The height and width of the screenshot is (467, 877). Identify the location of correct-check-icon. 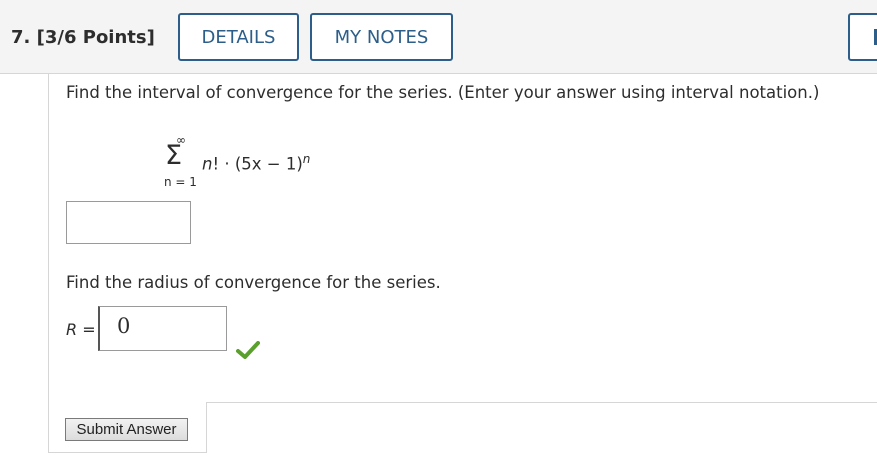
(248, 350).